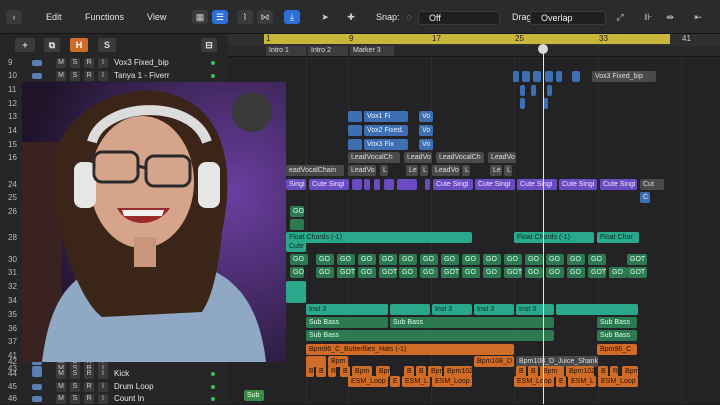 The image size is (720, 405). What do you see at coordinates (209, 45) in the screenshot?
I see `global-tracks-icon: ⊟` at bounding box center [209, 45].